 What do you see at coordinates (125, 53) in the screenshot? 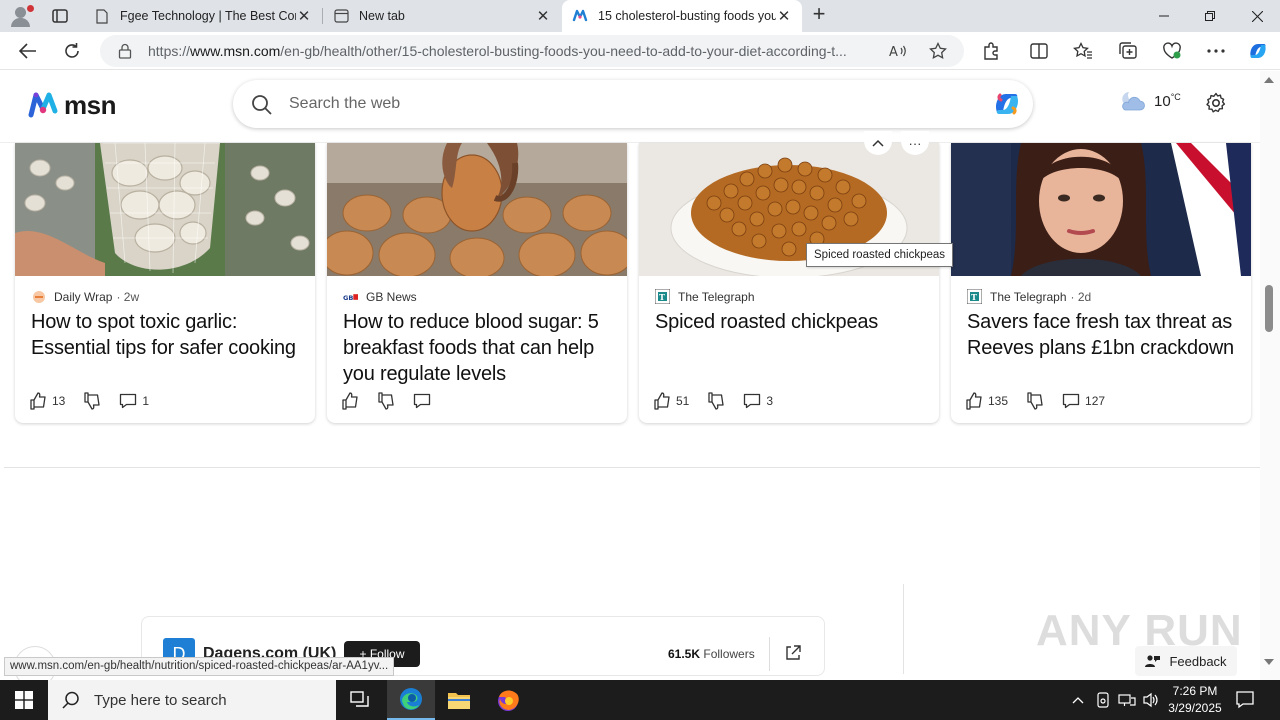
I see `lock-icon` at bounding box center [125, 53].